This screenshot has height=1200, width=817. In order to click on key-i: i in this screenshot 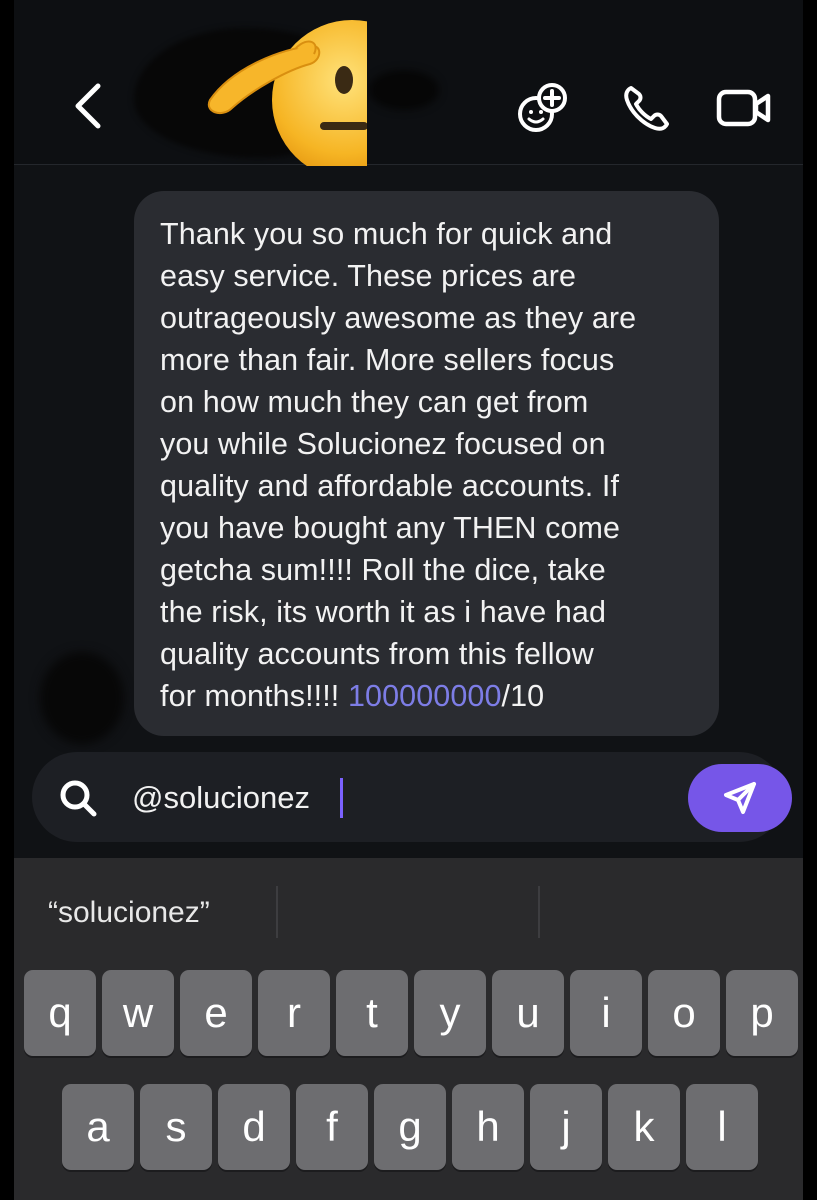, I will do `click(606, 1013)`.